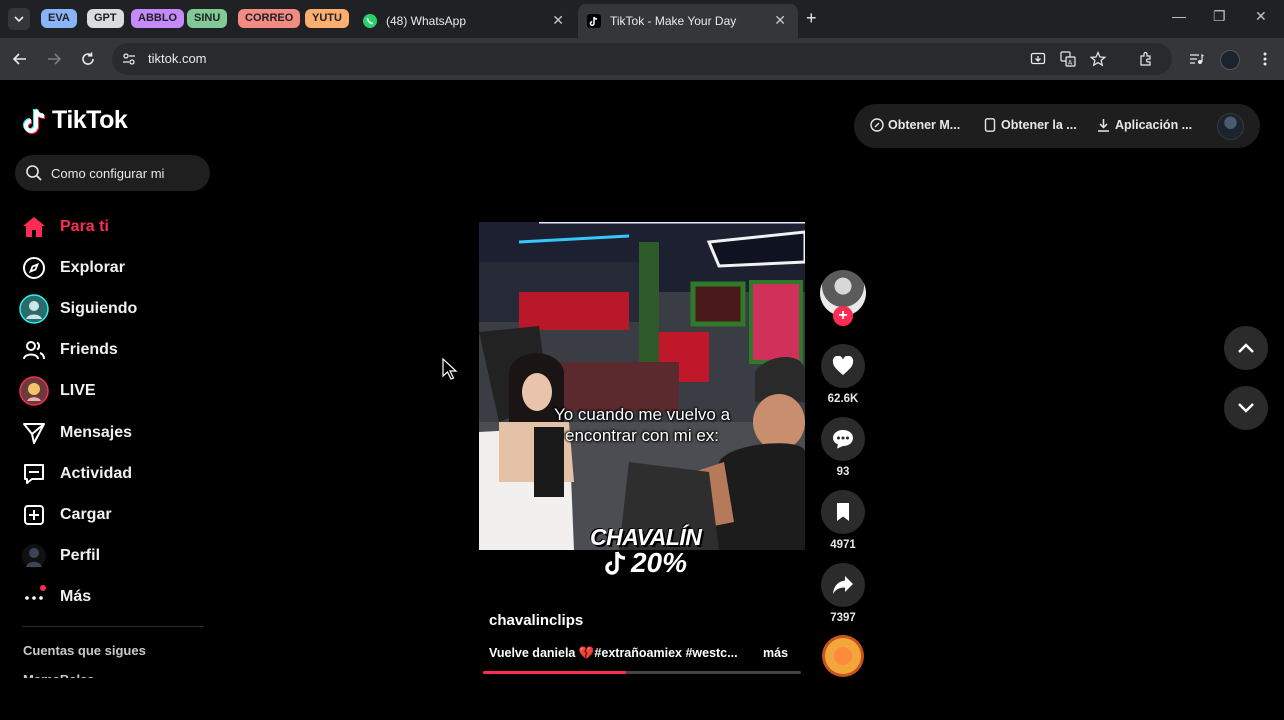 The width and height of the screenshot is (1284, 720). I want to click on reload-icon, so click(88, 58).